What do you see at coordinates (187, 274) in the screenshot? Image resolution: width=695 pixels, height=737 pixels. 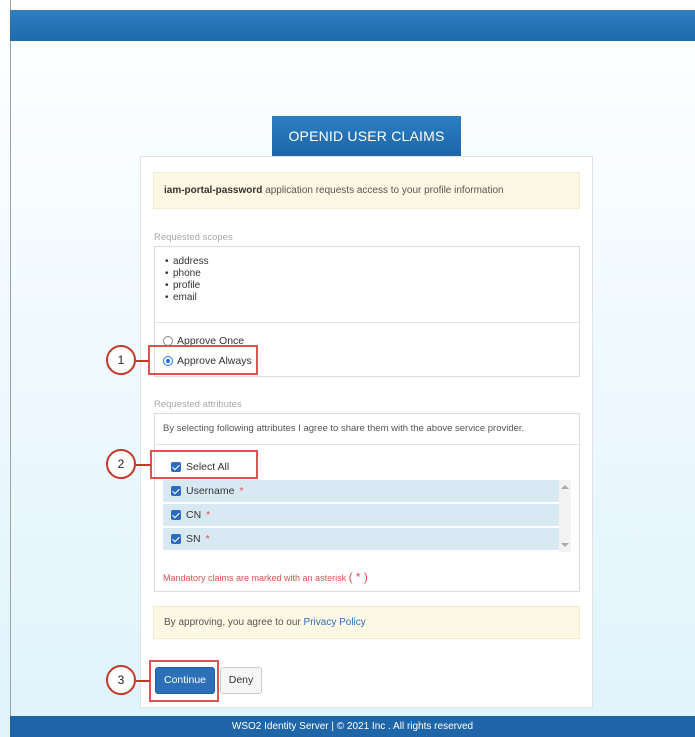 I see `scope-item: phone` at bounding box center [187, 274].